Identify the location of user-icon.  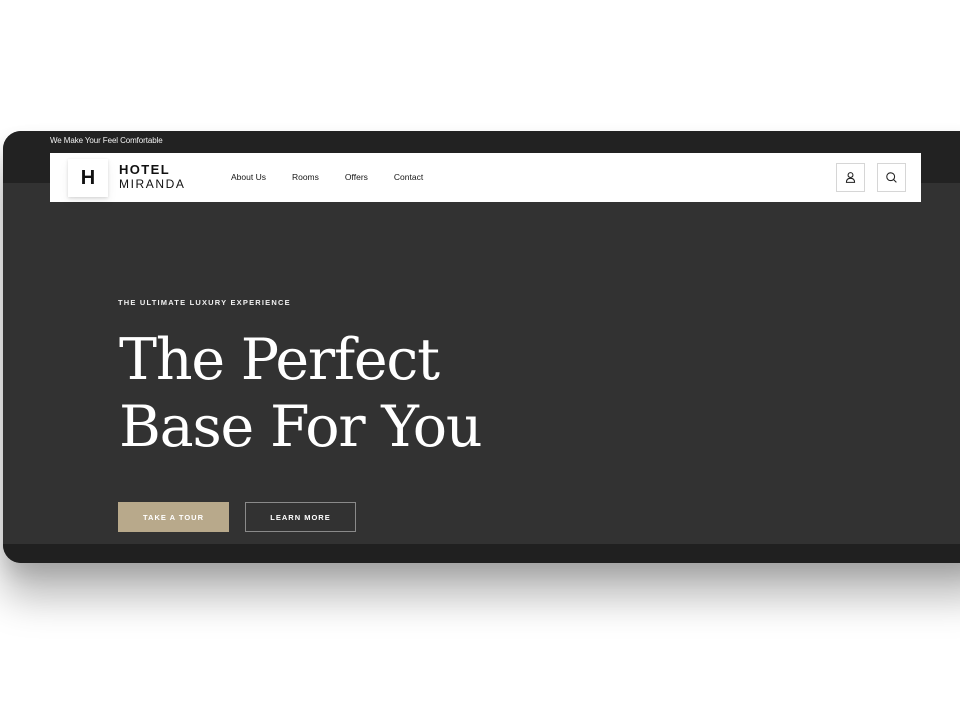
(850, 177).